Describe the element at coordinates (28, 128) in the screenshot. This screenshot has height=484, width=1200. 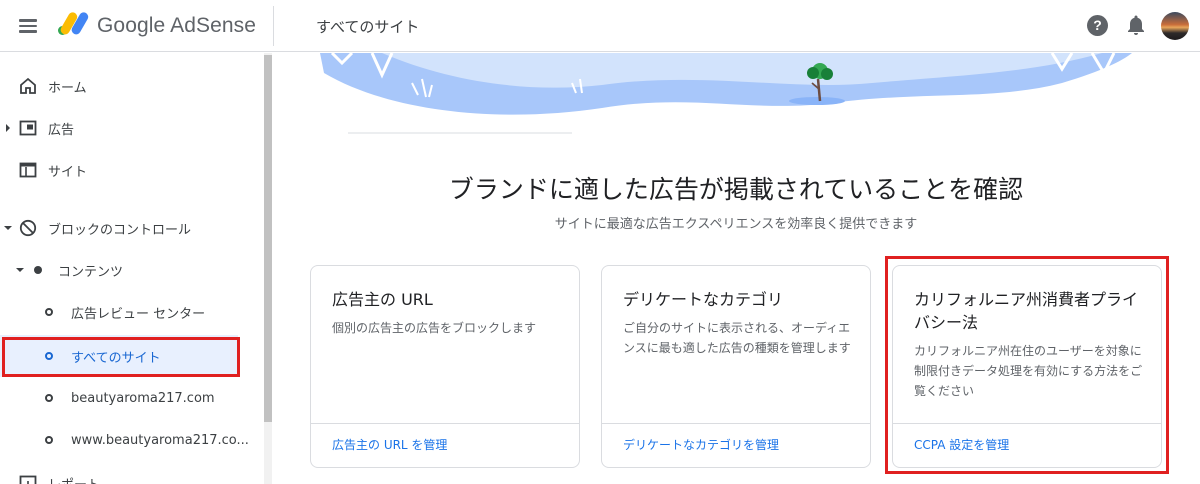
I see `ads-icon` at that location.